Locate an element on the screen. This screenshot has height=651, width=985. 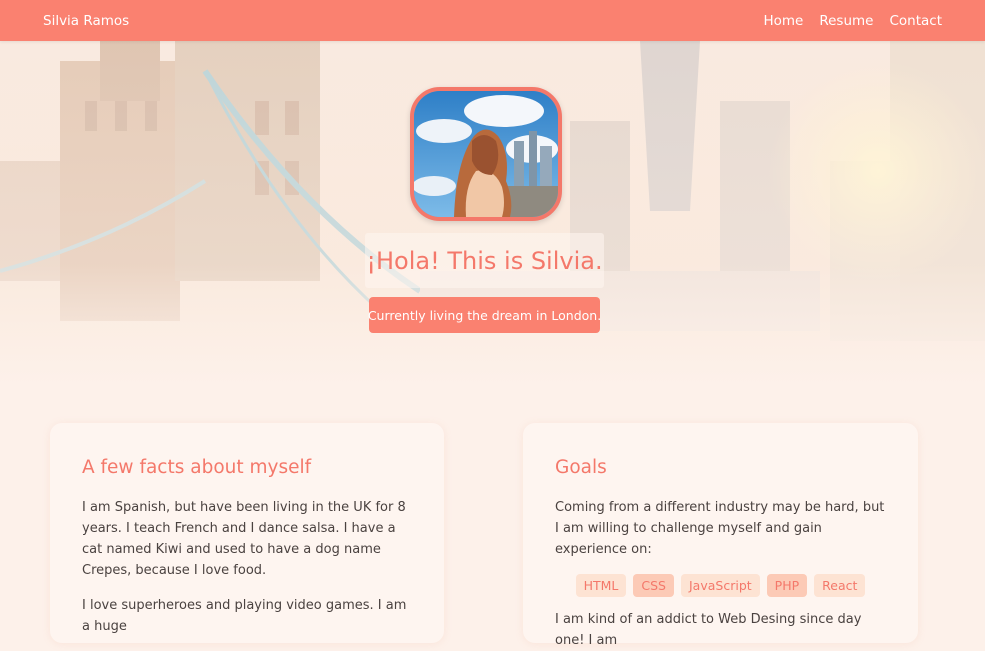
skill-tags: HTML CSS JavaScript PHP React is located at coordinates (720, 585).